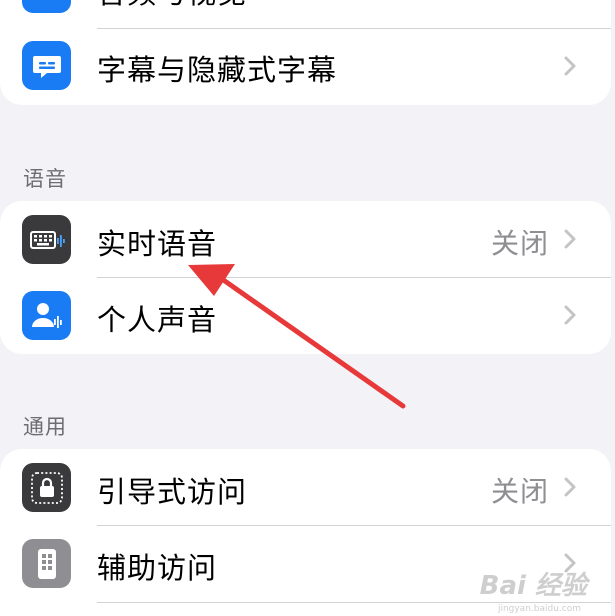 The width and height of the screenshot is (615, 616). Describe the element at coordinates (297, 336) in the screenshot. I see `annotation-arrow` at that location.